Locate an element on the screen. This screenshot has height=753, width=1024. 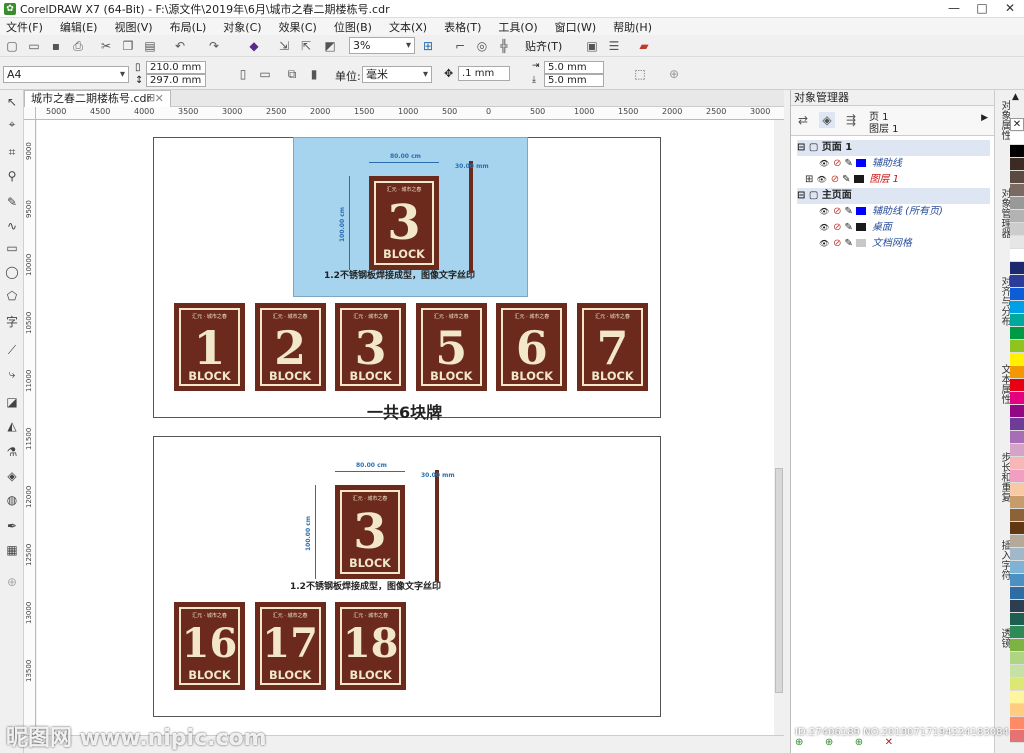
color-eyedropper-icon: ⚗ is located at coordinates (12, 452).